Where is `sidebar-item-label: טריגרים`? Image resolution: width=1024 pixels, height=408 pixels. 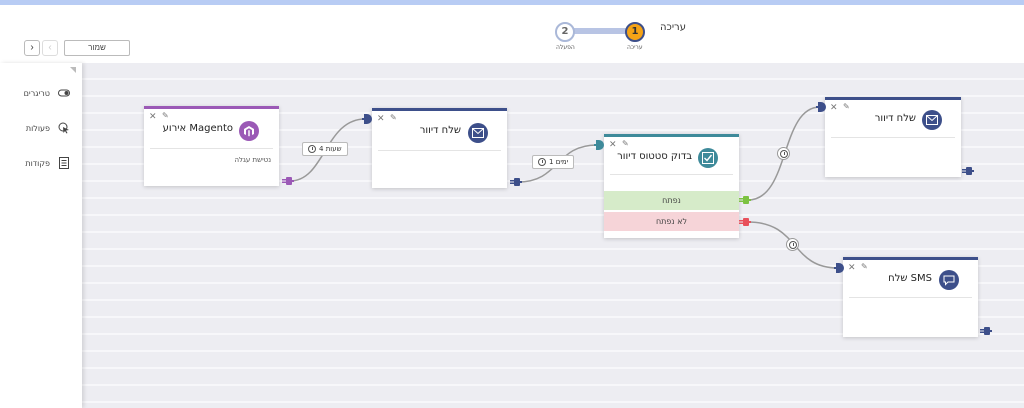 sidebar-item-label: טריגרים is located at coordinates (36, 93).